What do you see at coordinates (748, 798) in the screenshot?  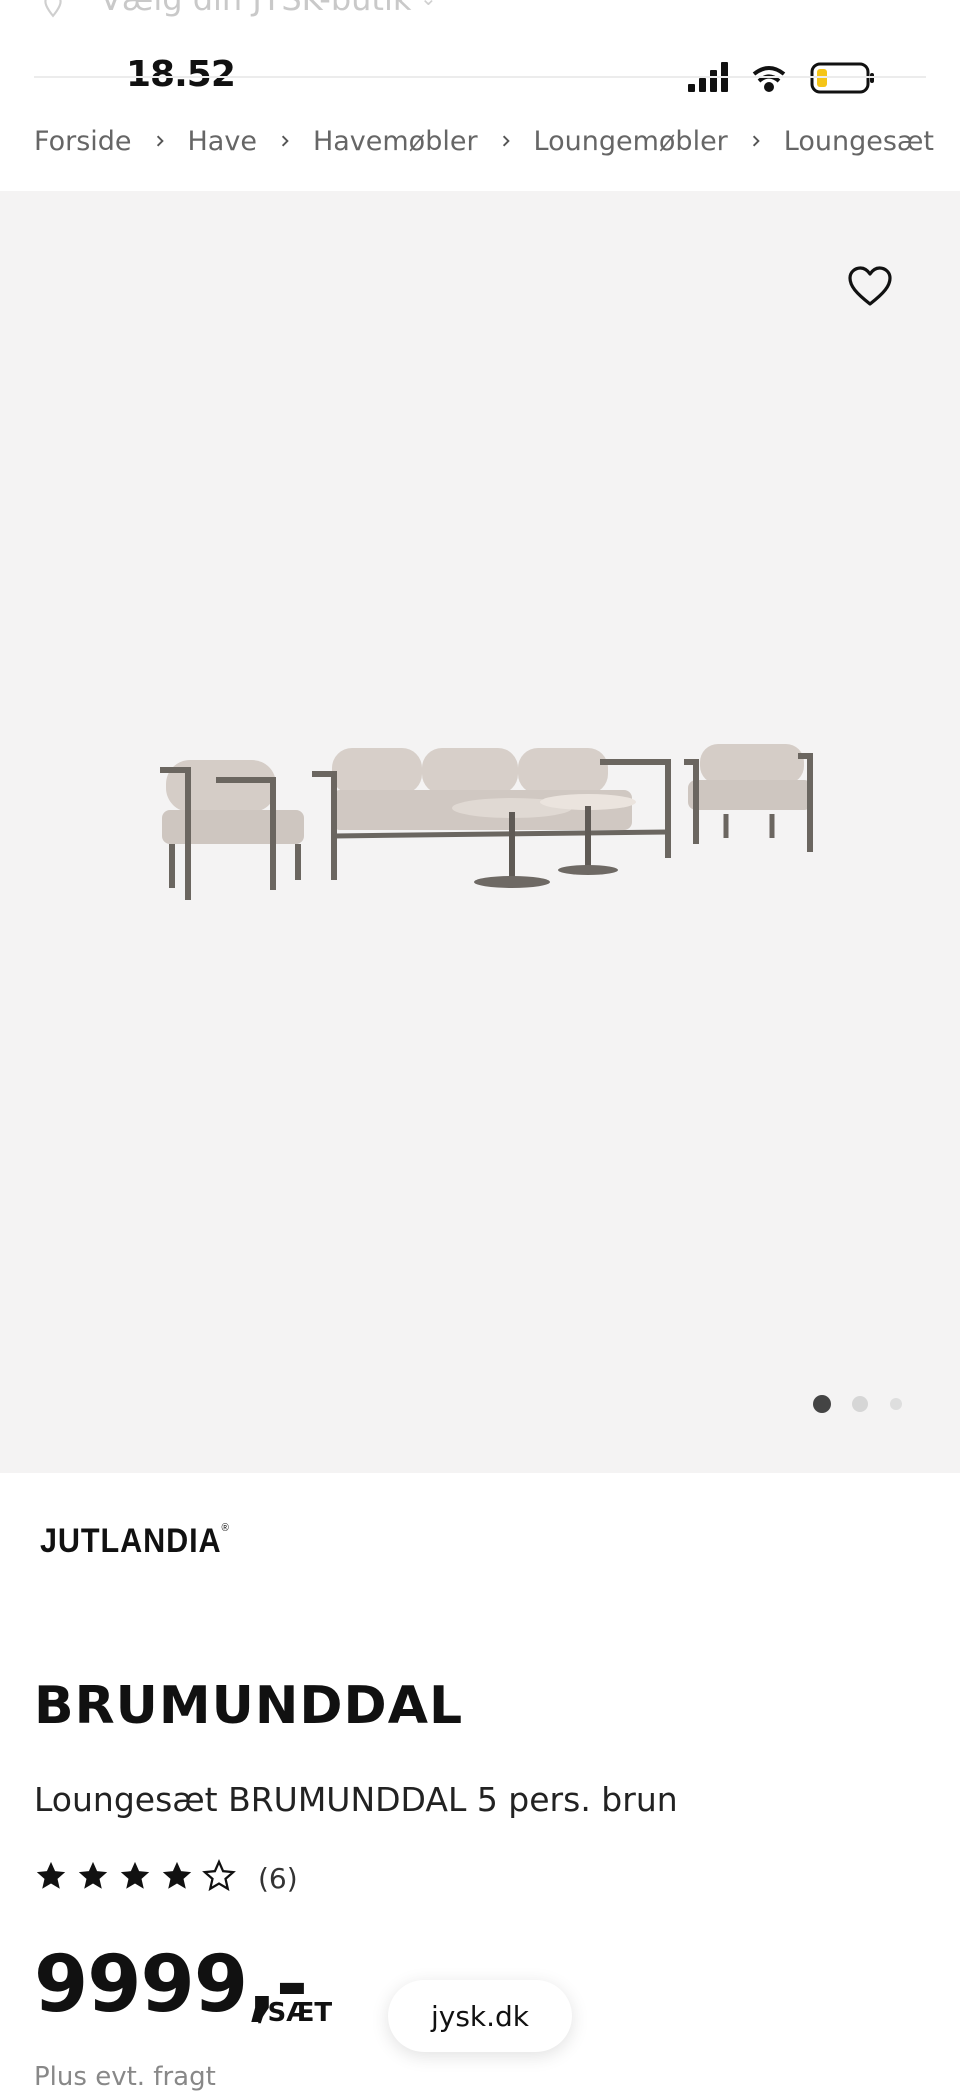 I see `armchair-right` at bounding box center [748, 798].